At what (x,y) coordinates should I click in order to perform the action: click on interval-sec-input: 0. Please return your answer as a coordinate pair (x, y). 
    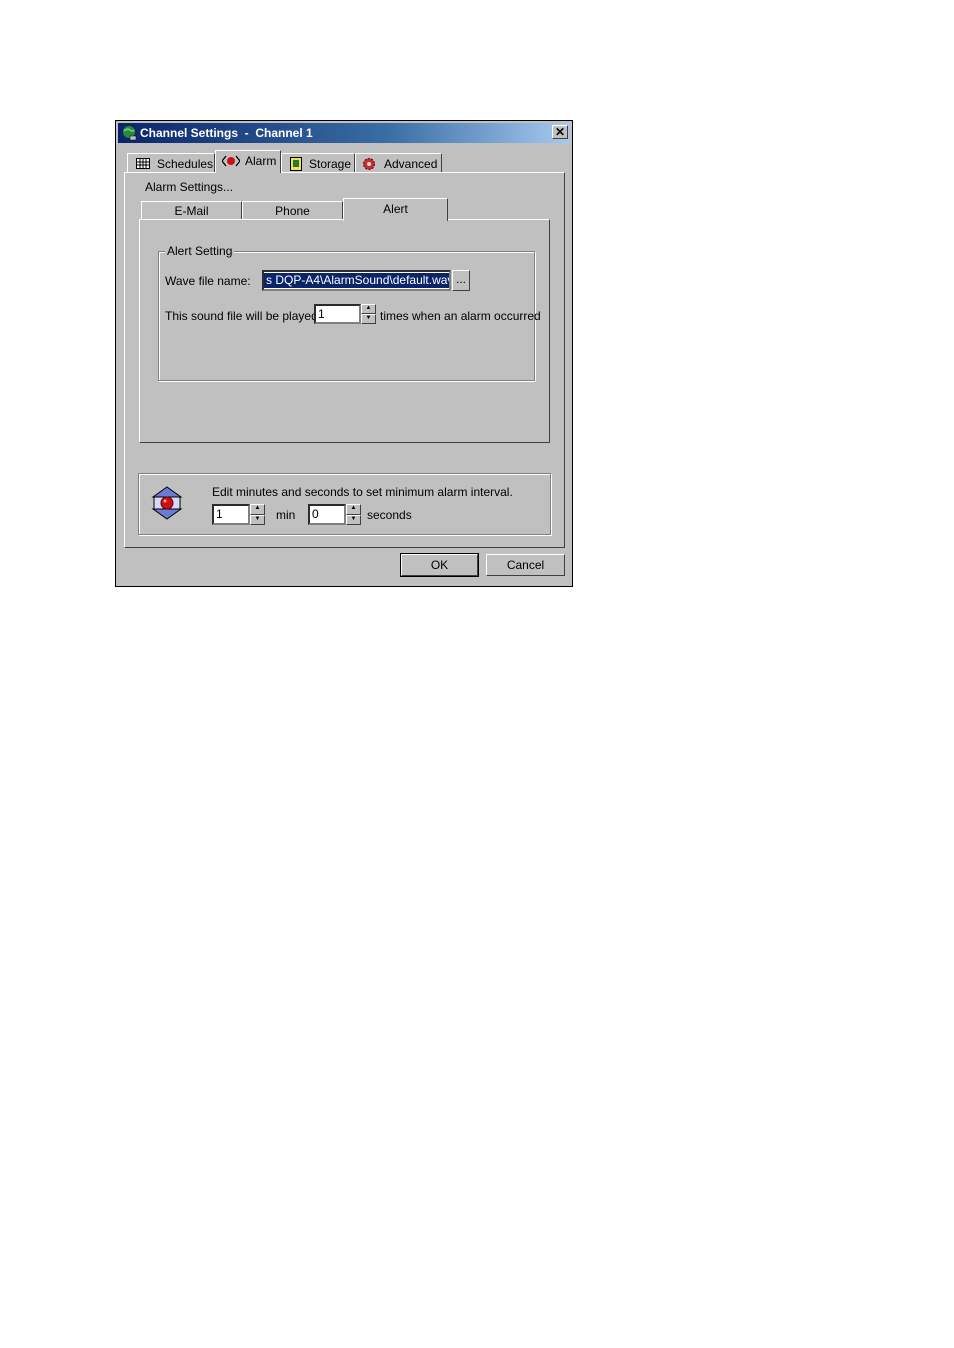
    Looking at the image, I should click on (327, 514).